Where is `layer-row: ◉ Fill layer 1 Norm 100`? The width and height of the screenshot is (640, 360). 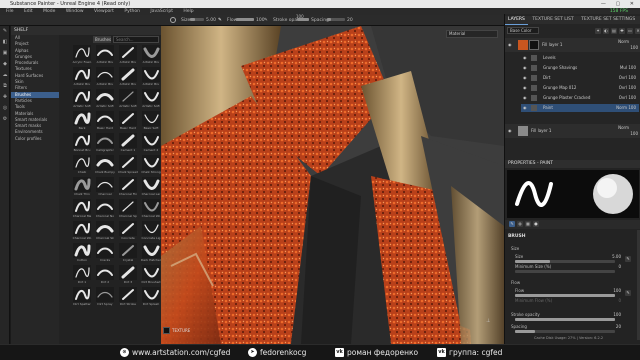 layer-row: ◉ Fill layer 1 Norm 100 is located at coordinates (572, 45).